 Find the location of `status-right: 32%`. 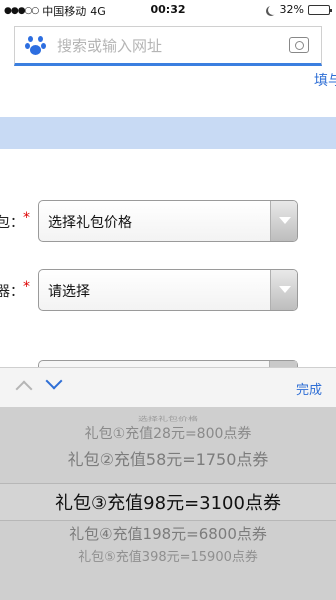

status-right: 32% is located at coordinates (299, 9).